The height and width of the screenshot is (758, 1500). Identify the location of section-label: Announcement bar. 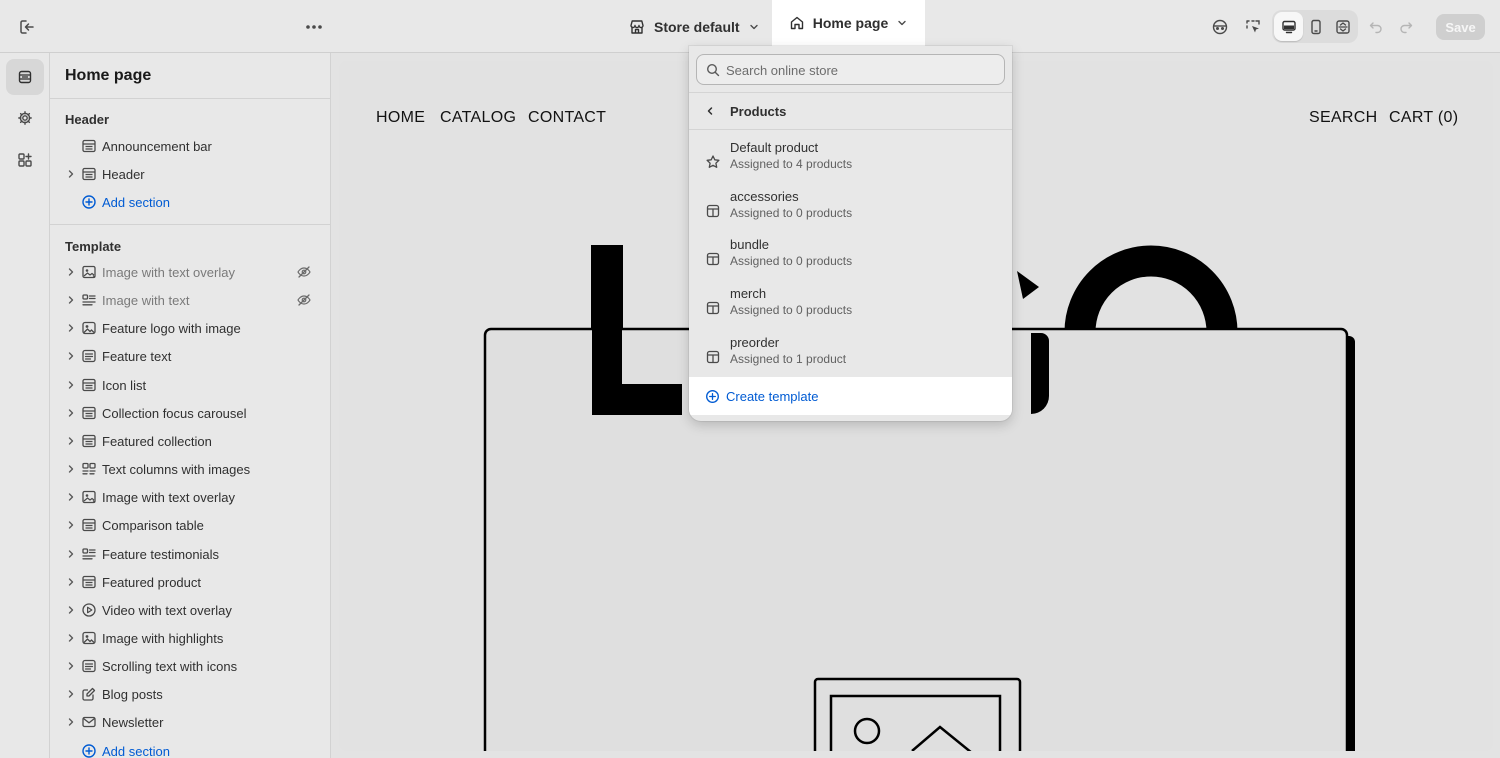
(157, 146).